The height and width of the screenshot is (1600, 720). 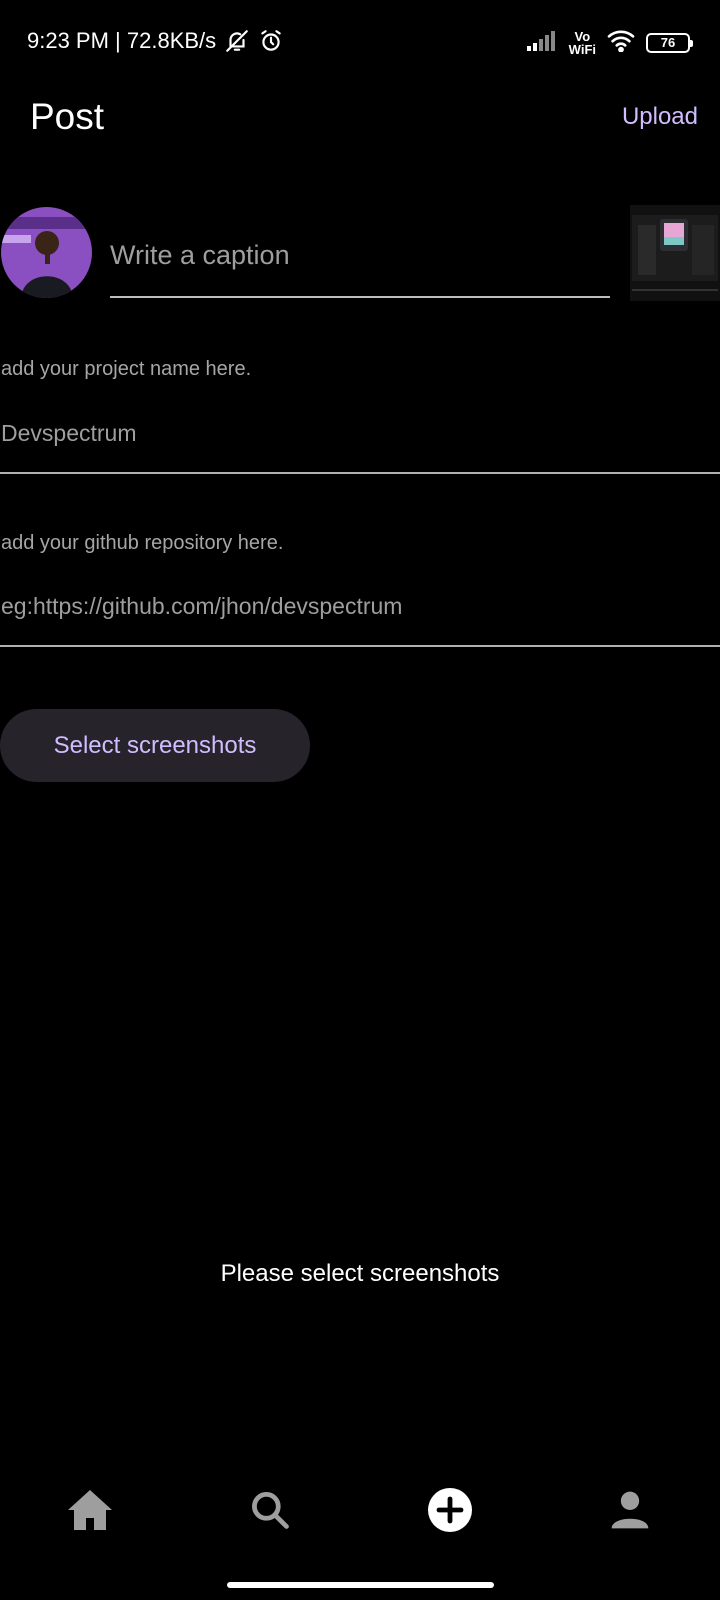 I want to click on project-name-hint: add your project name here., so click(x=126, y=369).